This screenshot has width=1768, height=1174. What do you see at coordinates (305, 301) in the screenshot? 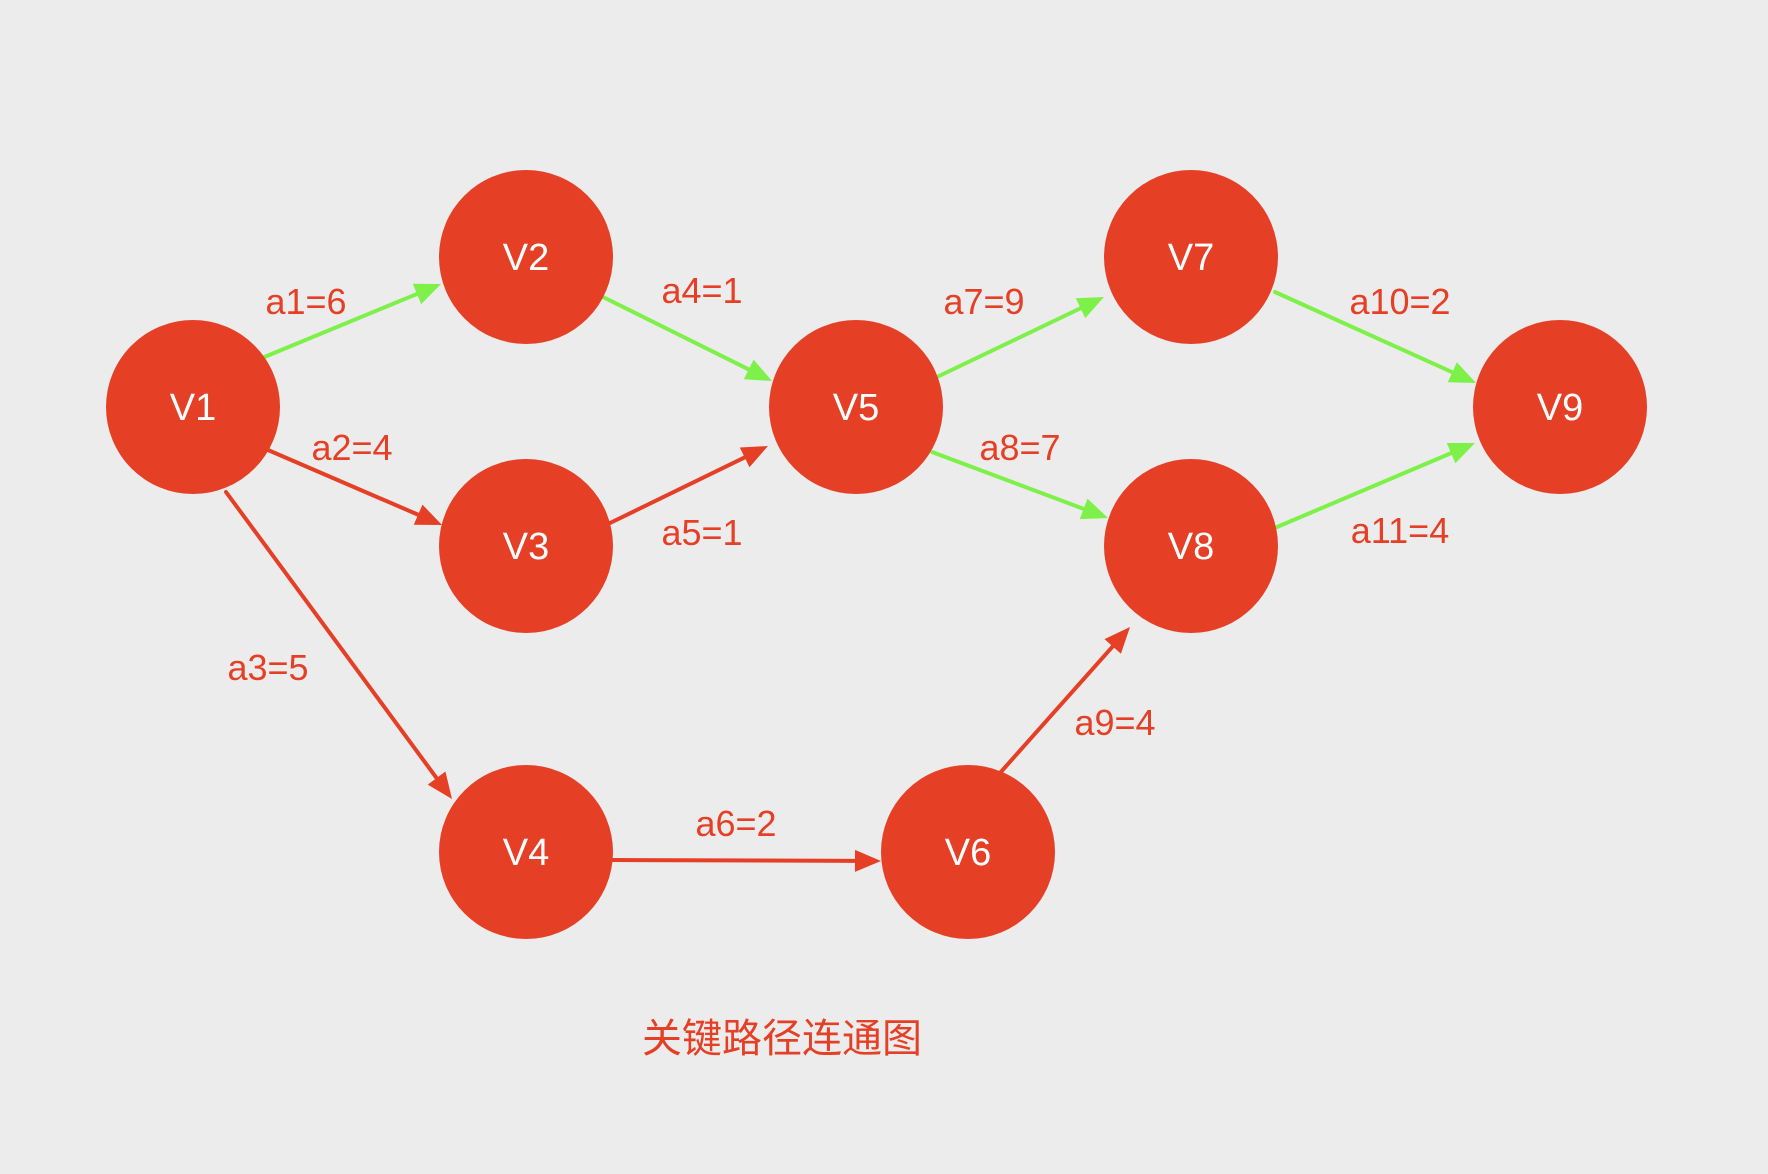
I see `edge-label-a1: a1=6` at bounding box center [305, 301].